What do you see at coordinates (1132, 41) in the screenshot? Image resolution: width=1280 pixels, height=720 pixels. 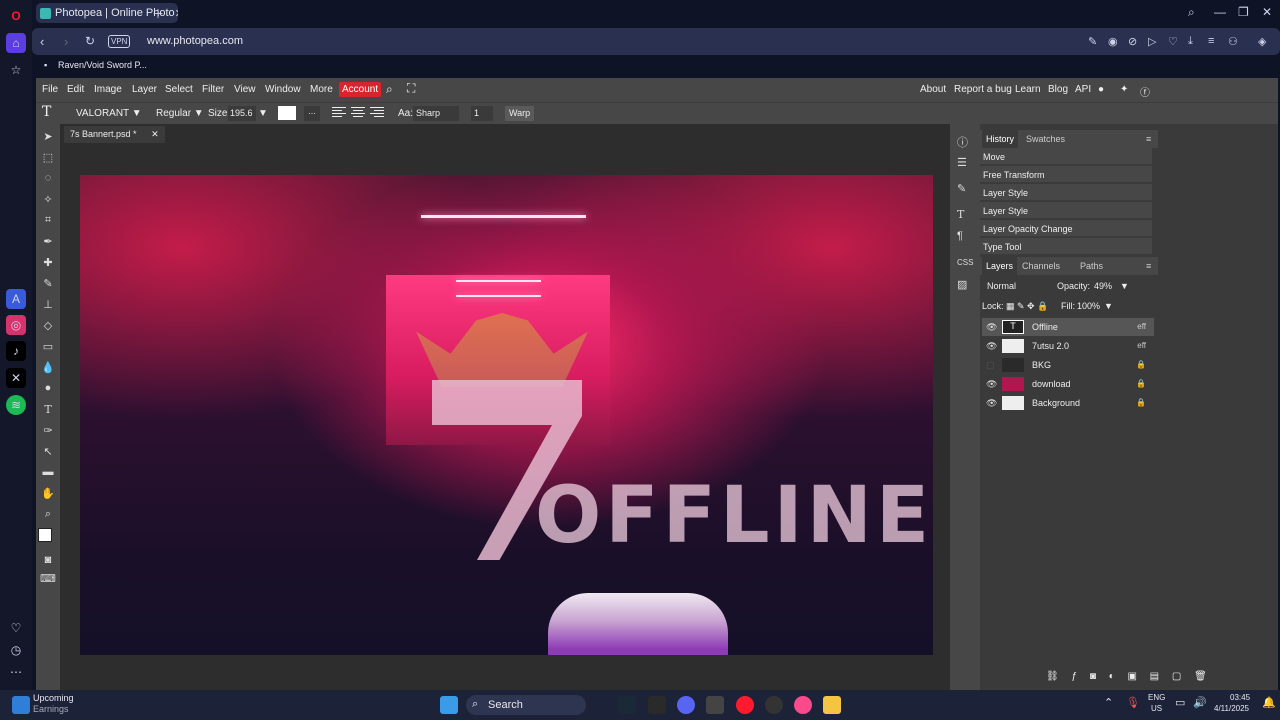 I see `shield-icon: ⊘` at bounding box center [1132, 41].